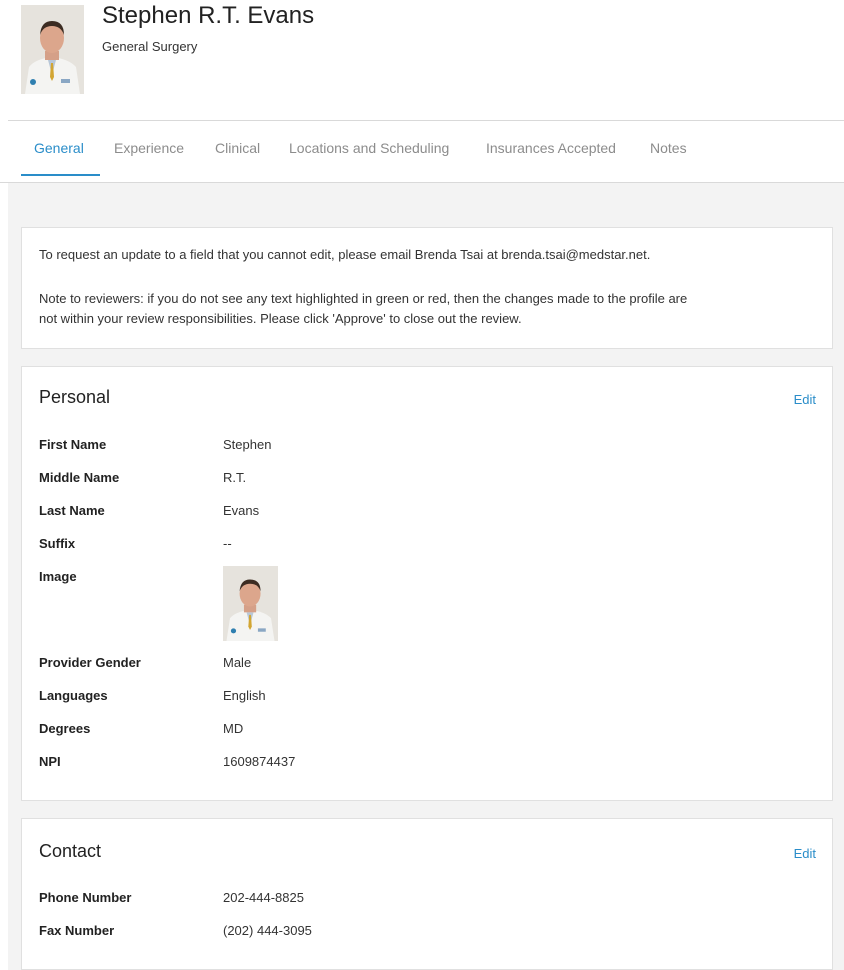 The image size is (844, 970). Describe the element at coordinates (79, 477) in the screenshot. I see `middle-name-label: Middle Name` at that location.